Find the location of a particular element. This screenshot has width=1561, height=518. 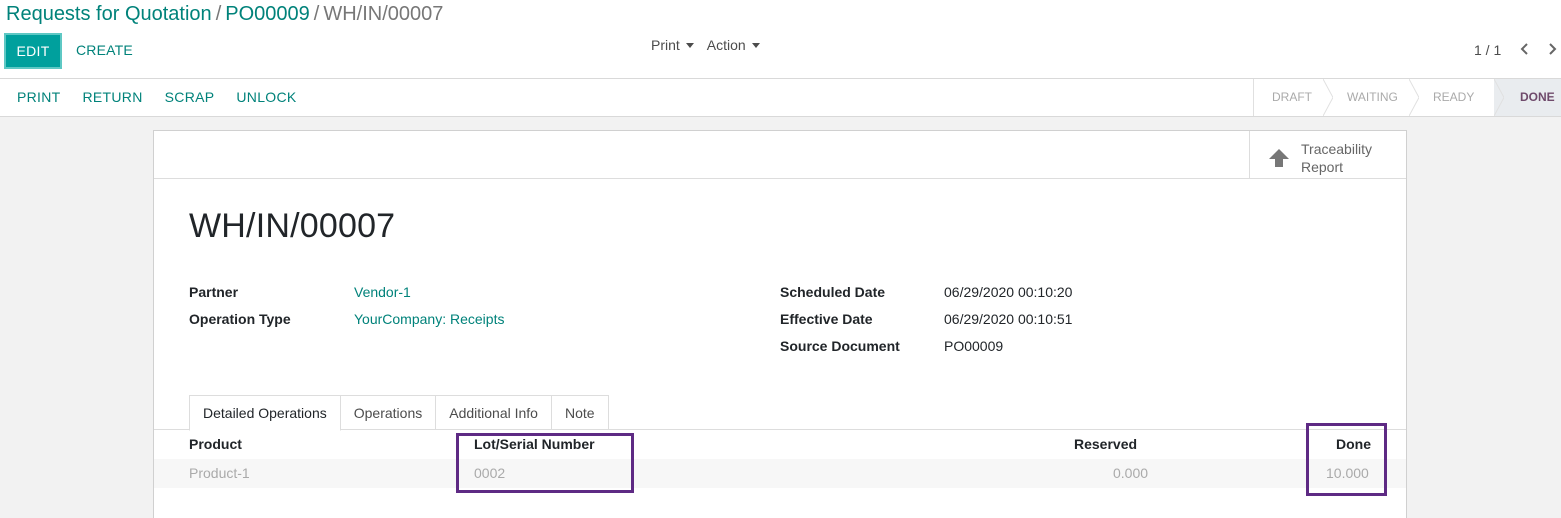

column-header-product: Product is located at coordinates (215, 444).